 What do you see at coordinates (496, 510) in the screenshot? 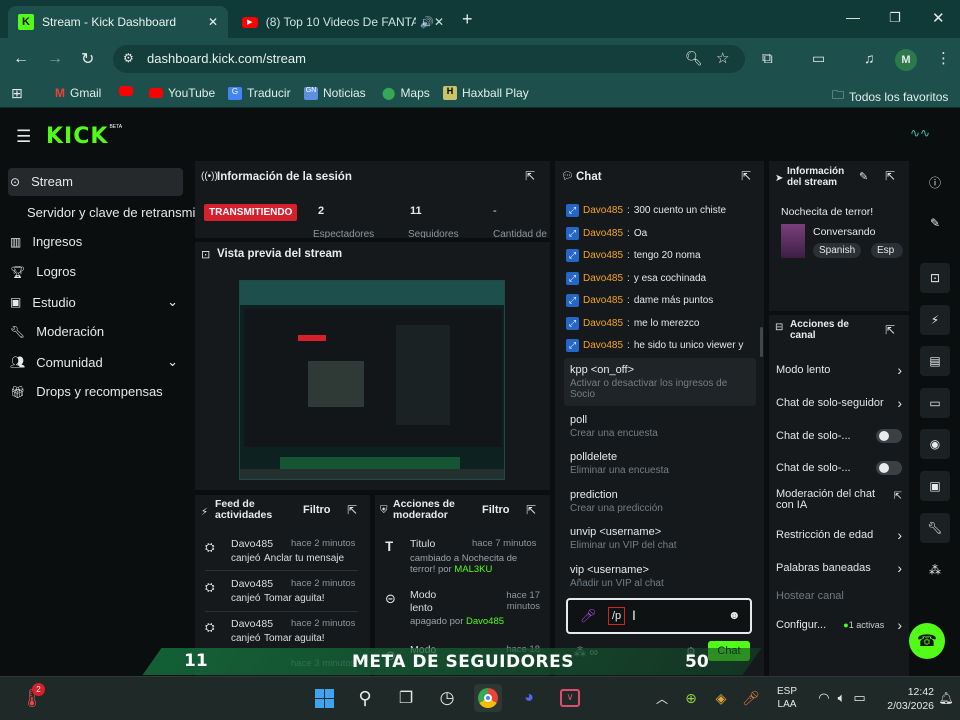
I see `mod-filter-button: Filtro` at bounding box center [496, 510].